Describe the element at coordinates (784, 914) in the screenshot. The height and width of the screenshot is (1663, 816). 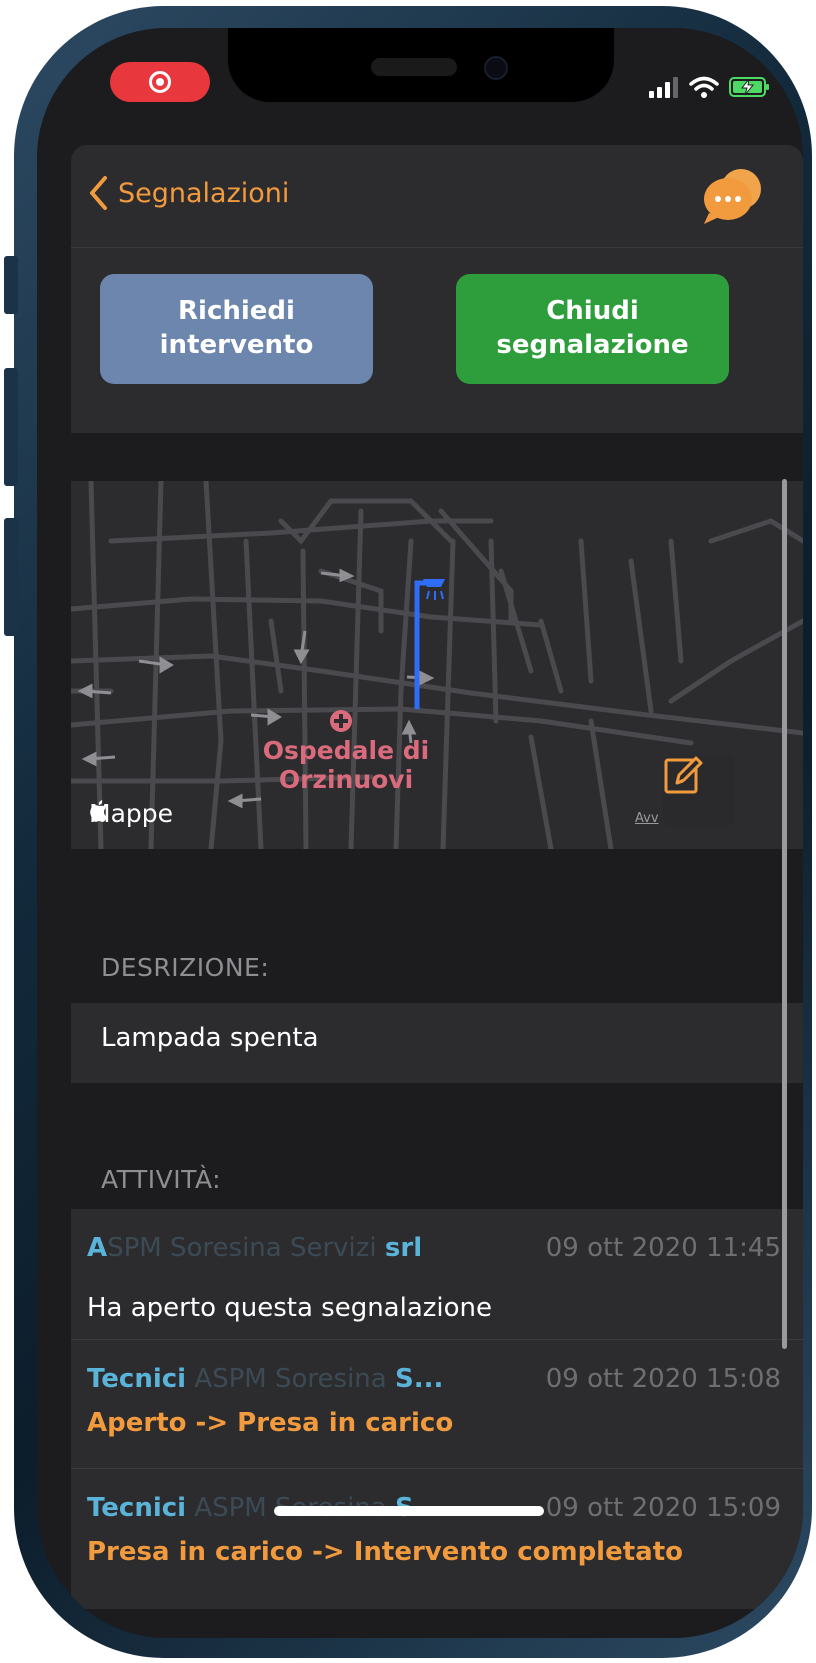
I see `scroll-indicator` at that location.